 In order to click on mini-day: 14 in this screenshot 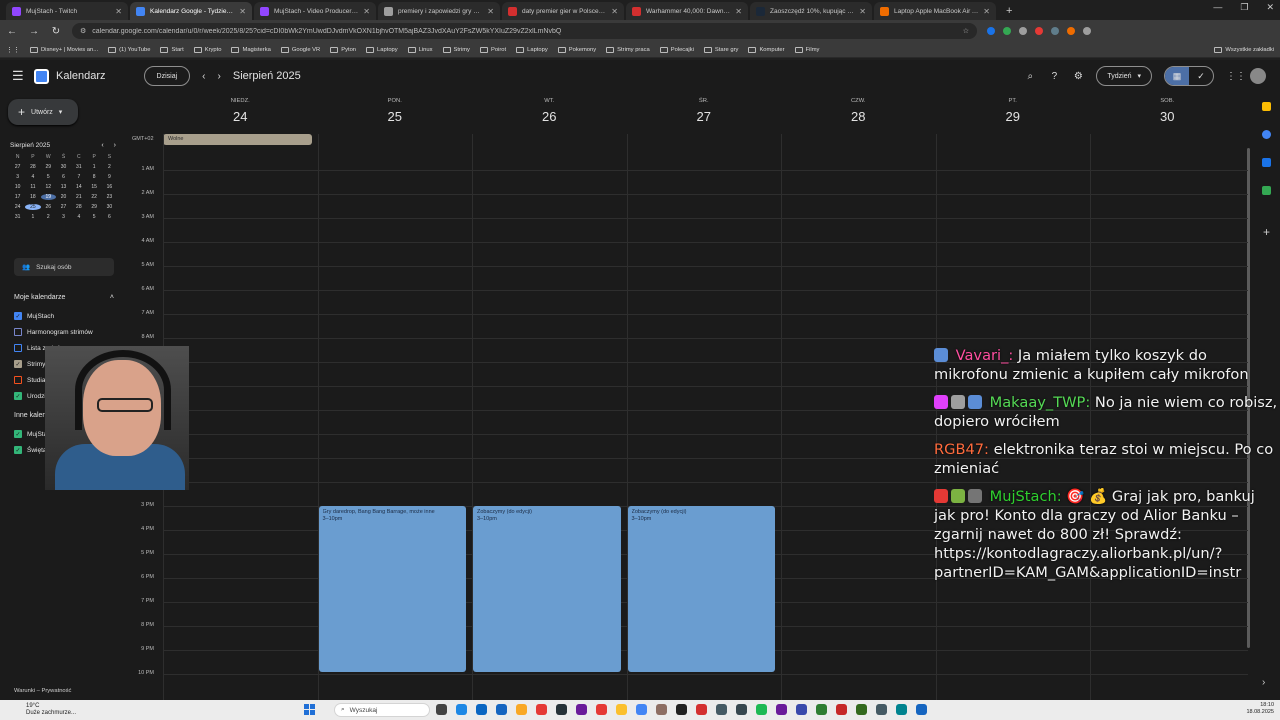, I will do `click(78, 187)`.